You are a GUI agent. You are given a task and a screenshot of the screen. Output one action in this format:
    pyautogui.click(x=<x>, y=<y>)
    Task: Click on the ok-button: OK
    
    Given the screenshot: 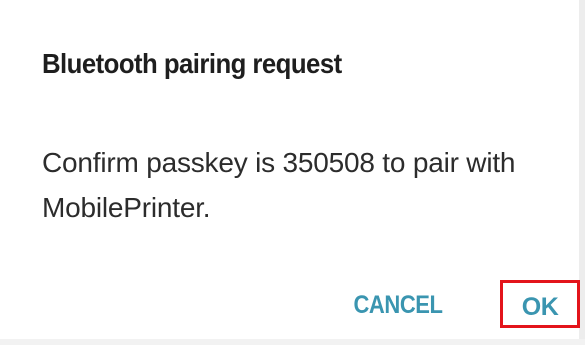 What is the action you would take?
    pyautogui.click(x=540, y=304)
    